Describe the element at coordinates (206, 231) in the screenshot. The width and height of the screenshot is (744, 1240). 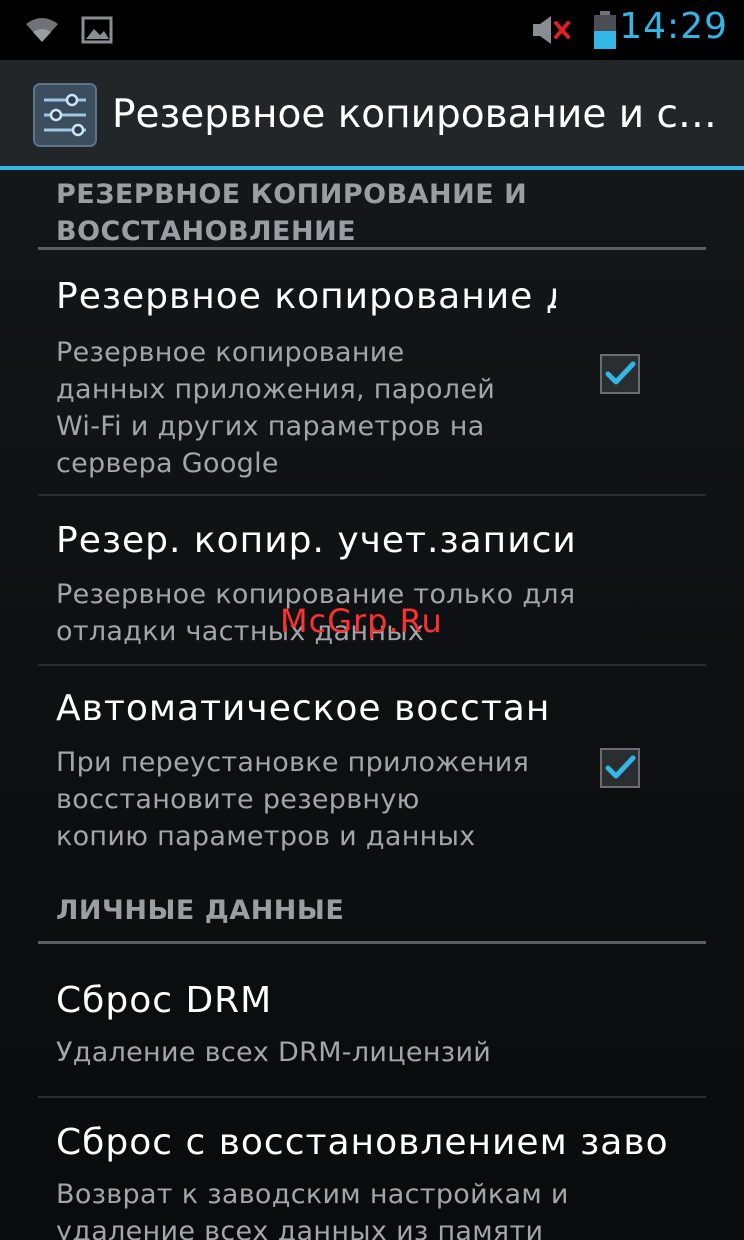
I see `section-header-line: ВОССТАНОВЛЕНИЕ` at that location.